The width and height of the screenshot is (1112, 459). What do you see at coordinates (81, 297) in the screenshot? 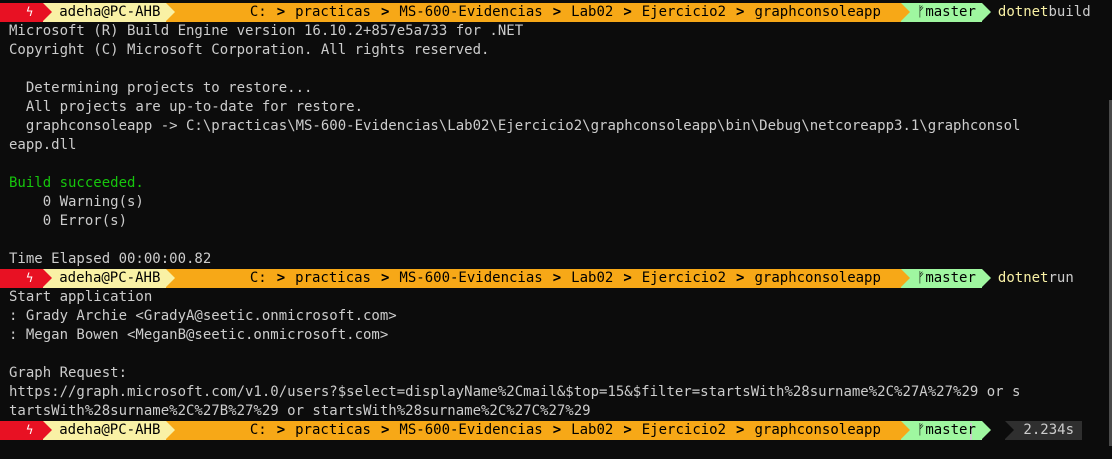
I see `output-line: Start application` at bounding box center [81, 297].